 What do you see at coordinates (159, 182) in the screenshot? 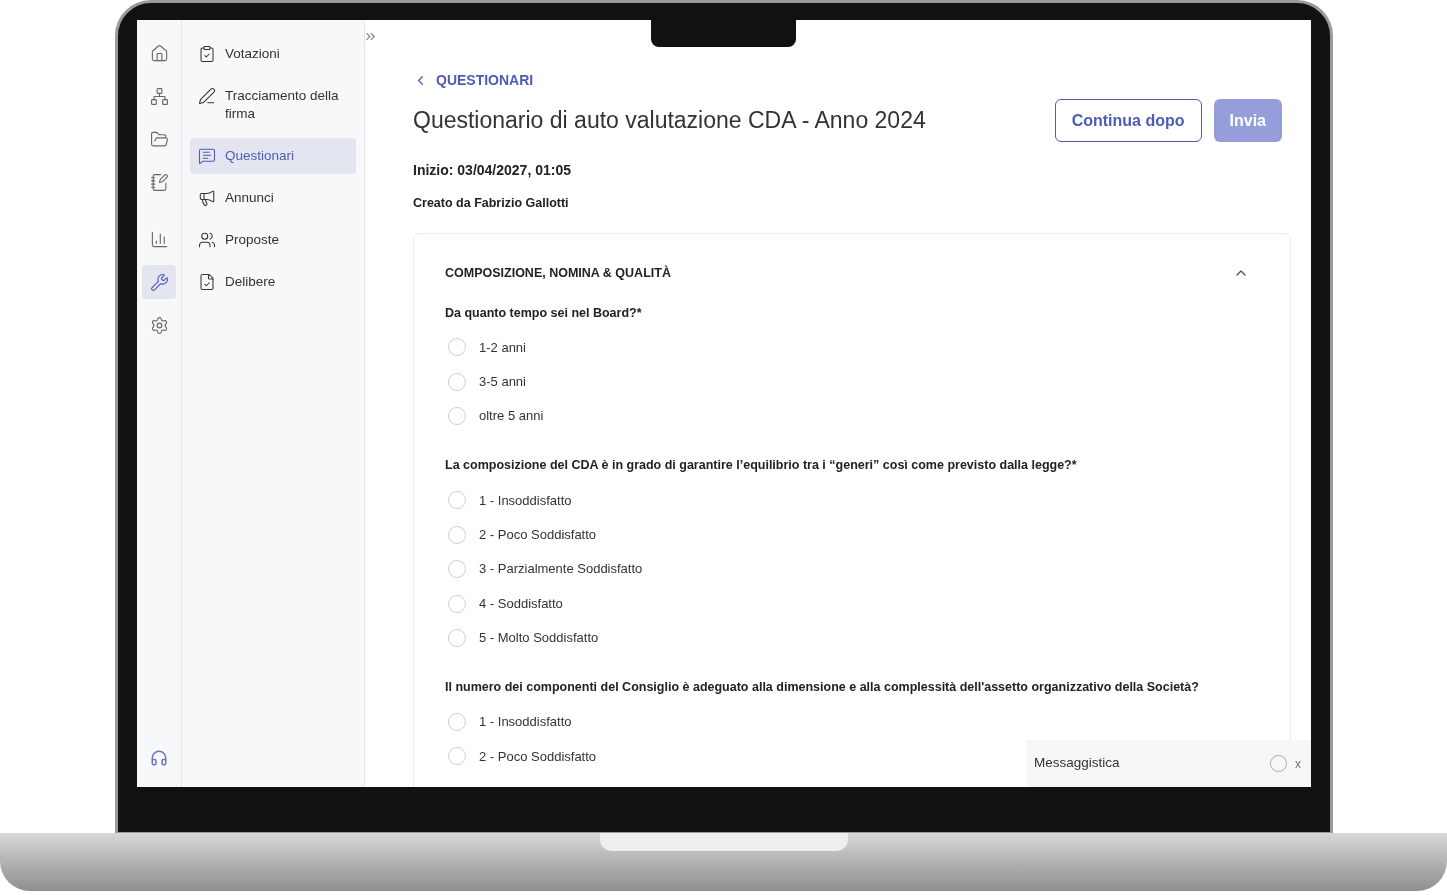
I see `notebook-pen-icon` at bounding box center [159, 182].